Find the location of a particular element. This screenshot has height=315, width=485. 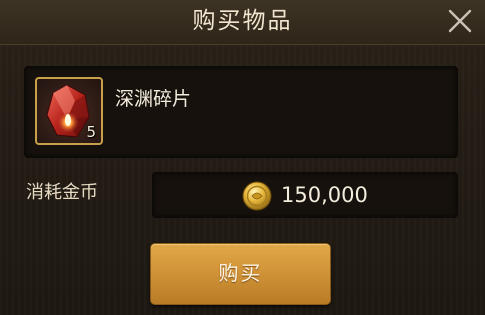

close-icon is located at coordinates (460, 21).